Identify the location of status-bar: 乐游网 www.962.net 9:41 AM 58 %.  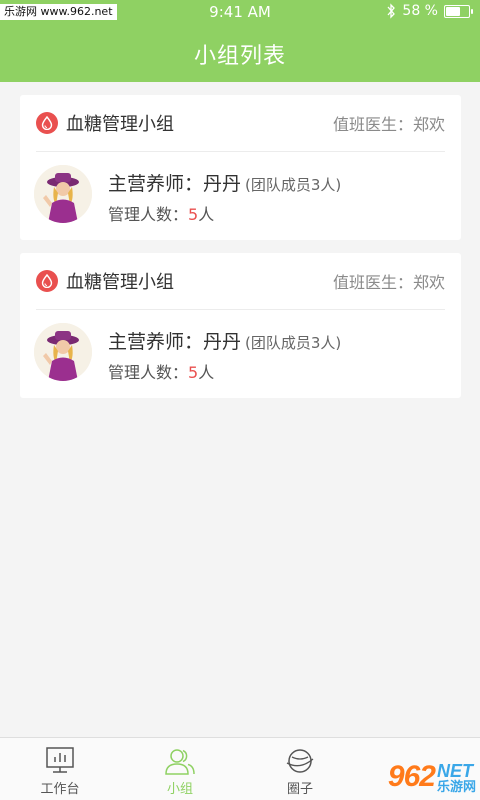
(240, 12).